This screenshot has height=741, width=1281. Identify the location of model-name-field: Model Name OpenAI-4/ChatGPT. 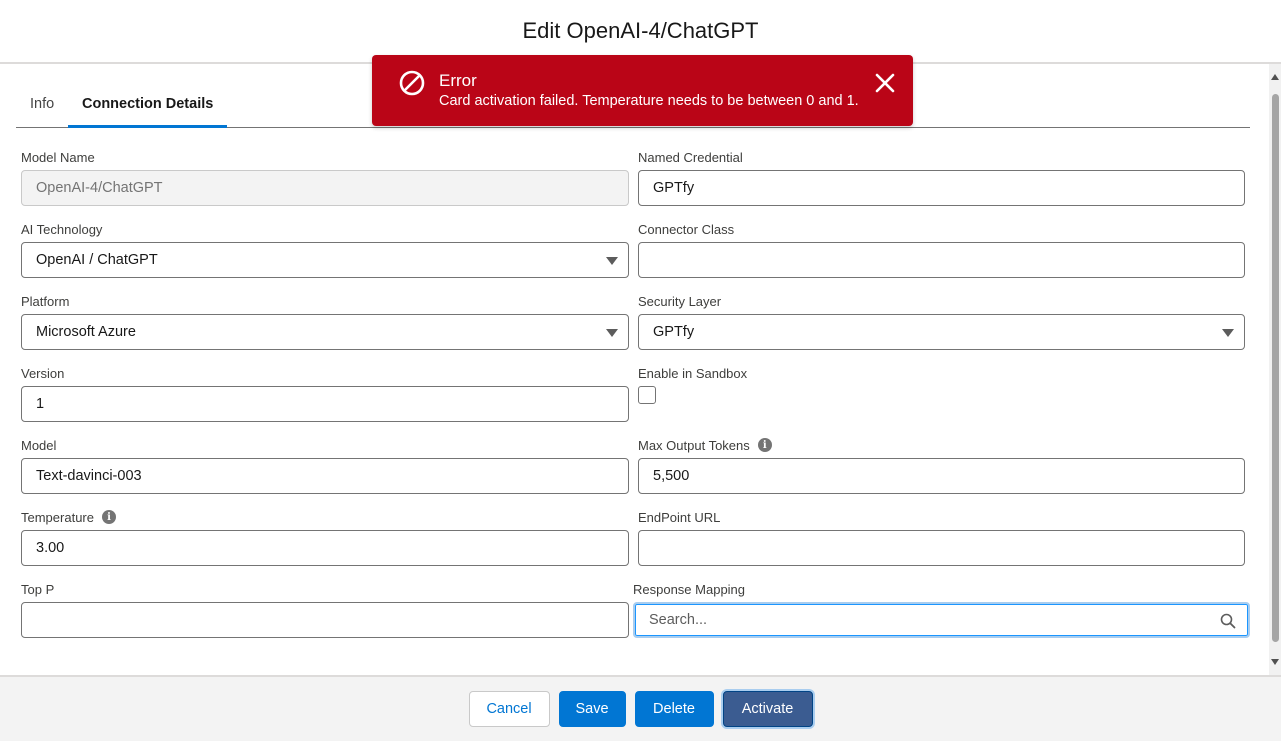
(325, 177).